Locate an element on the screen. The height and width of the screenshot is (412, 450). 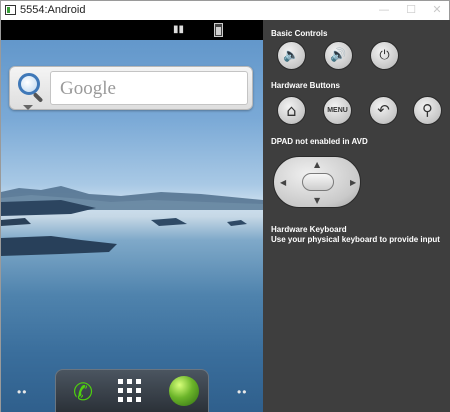
back-button: ↶ is located at coordinates (383, 110).